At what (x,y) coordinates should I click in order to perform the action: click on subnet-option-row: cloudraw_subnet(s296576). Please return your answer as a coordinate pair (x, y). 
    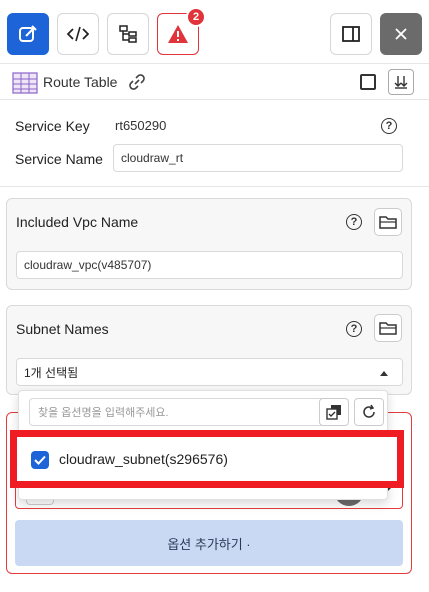
    Looking at the image, I should click on (207, 459).